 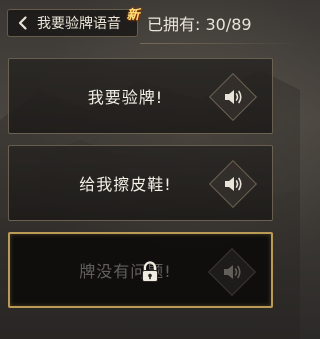 What do you see at coordinates (22, 23) in the screenshot?
I see `chevron-left-icon` at bounding box center [22, 23].